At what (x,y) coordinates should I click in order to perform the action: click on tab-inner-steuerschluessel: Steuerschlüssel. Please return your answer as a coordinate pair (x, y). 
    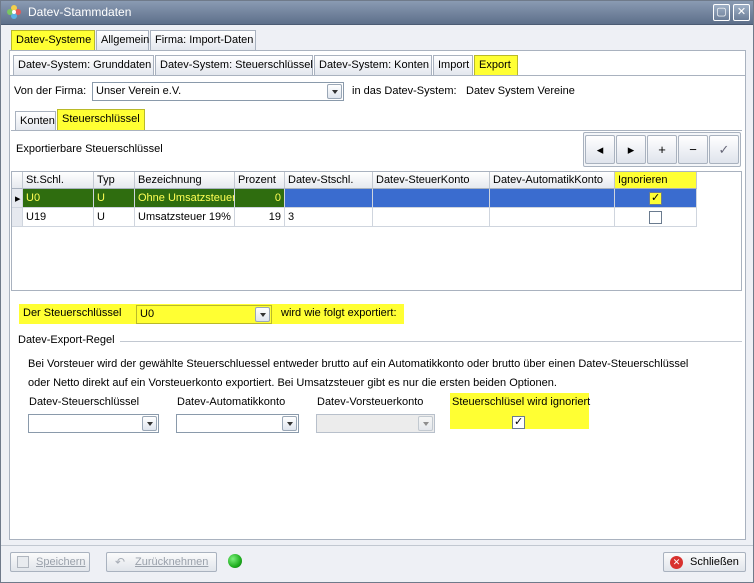
    Looking at the image, I should click on (101, 120).